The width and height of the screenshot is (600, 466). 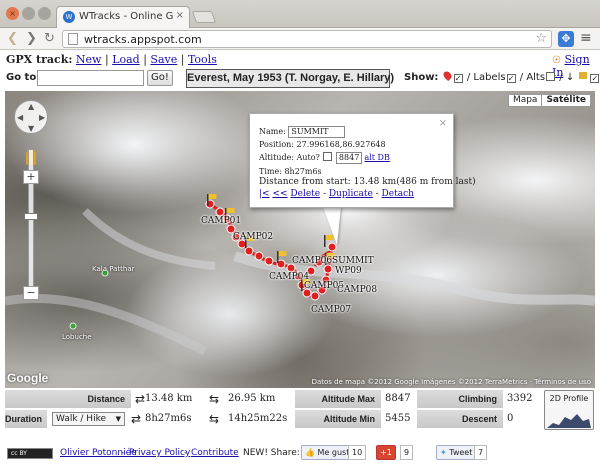 What do you see at coordinates (461, 452) in the screenshot?
I see `tweet-label: Tweet` at bounding box center [461, 452].